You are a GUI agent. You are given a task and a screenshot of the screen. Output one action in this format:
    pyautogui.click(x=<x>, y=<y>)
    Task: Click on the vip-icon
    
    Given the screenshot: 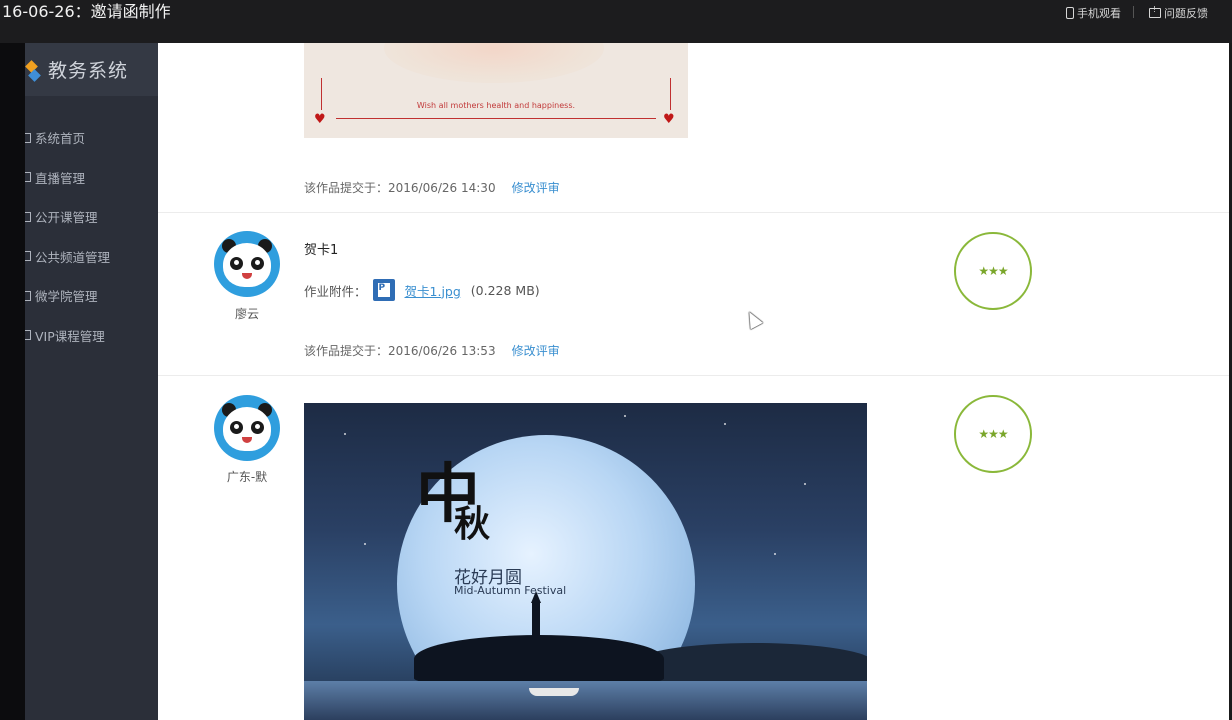 What is the action you would take?
    pyautogui.click(x=28, y=335)
    